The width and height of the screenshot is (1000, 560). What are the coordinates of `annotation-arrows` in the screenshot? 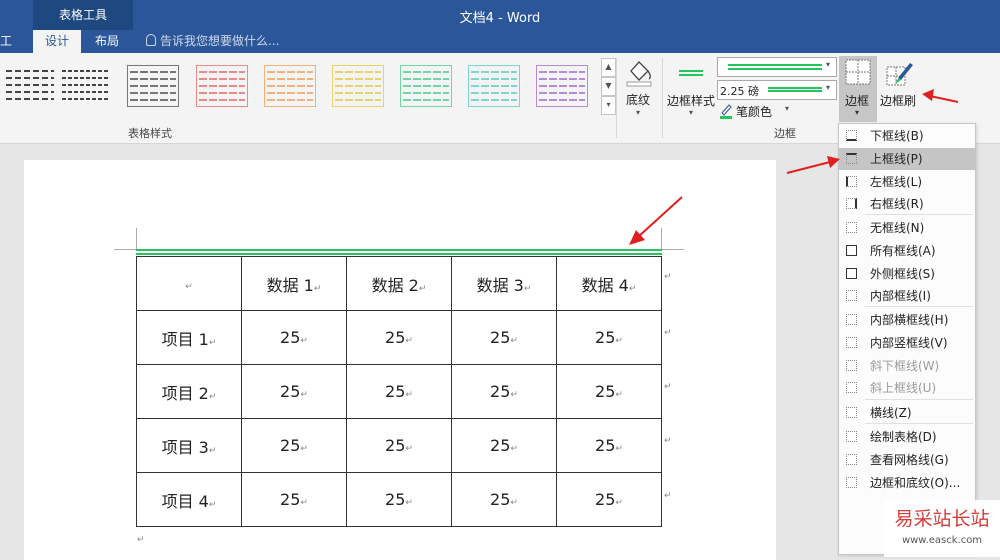 It's located at (794, 167).